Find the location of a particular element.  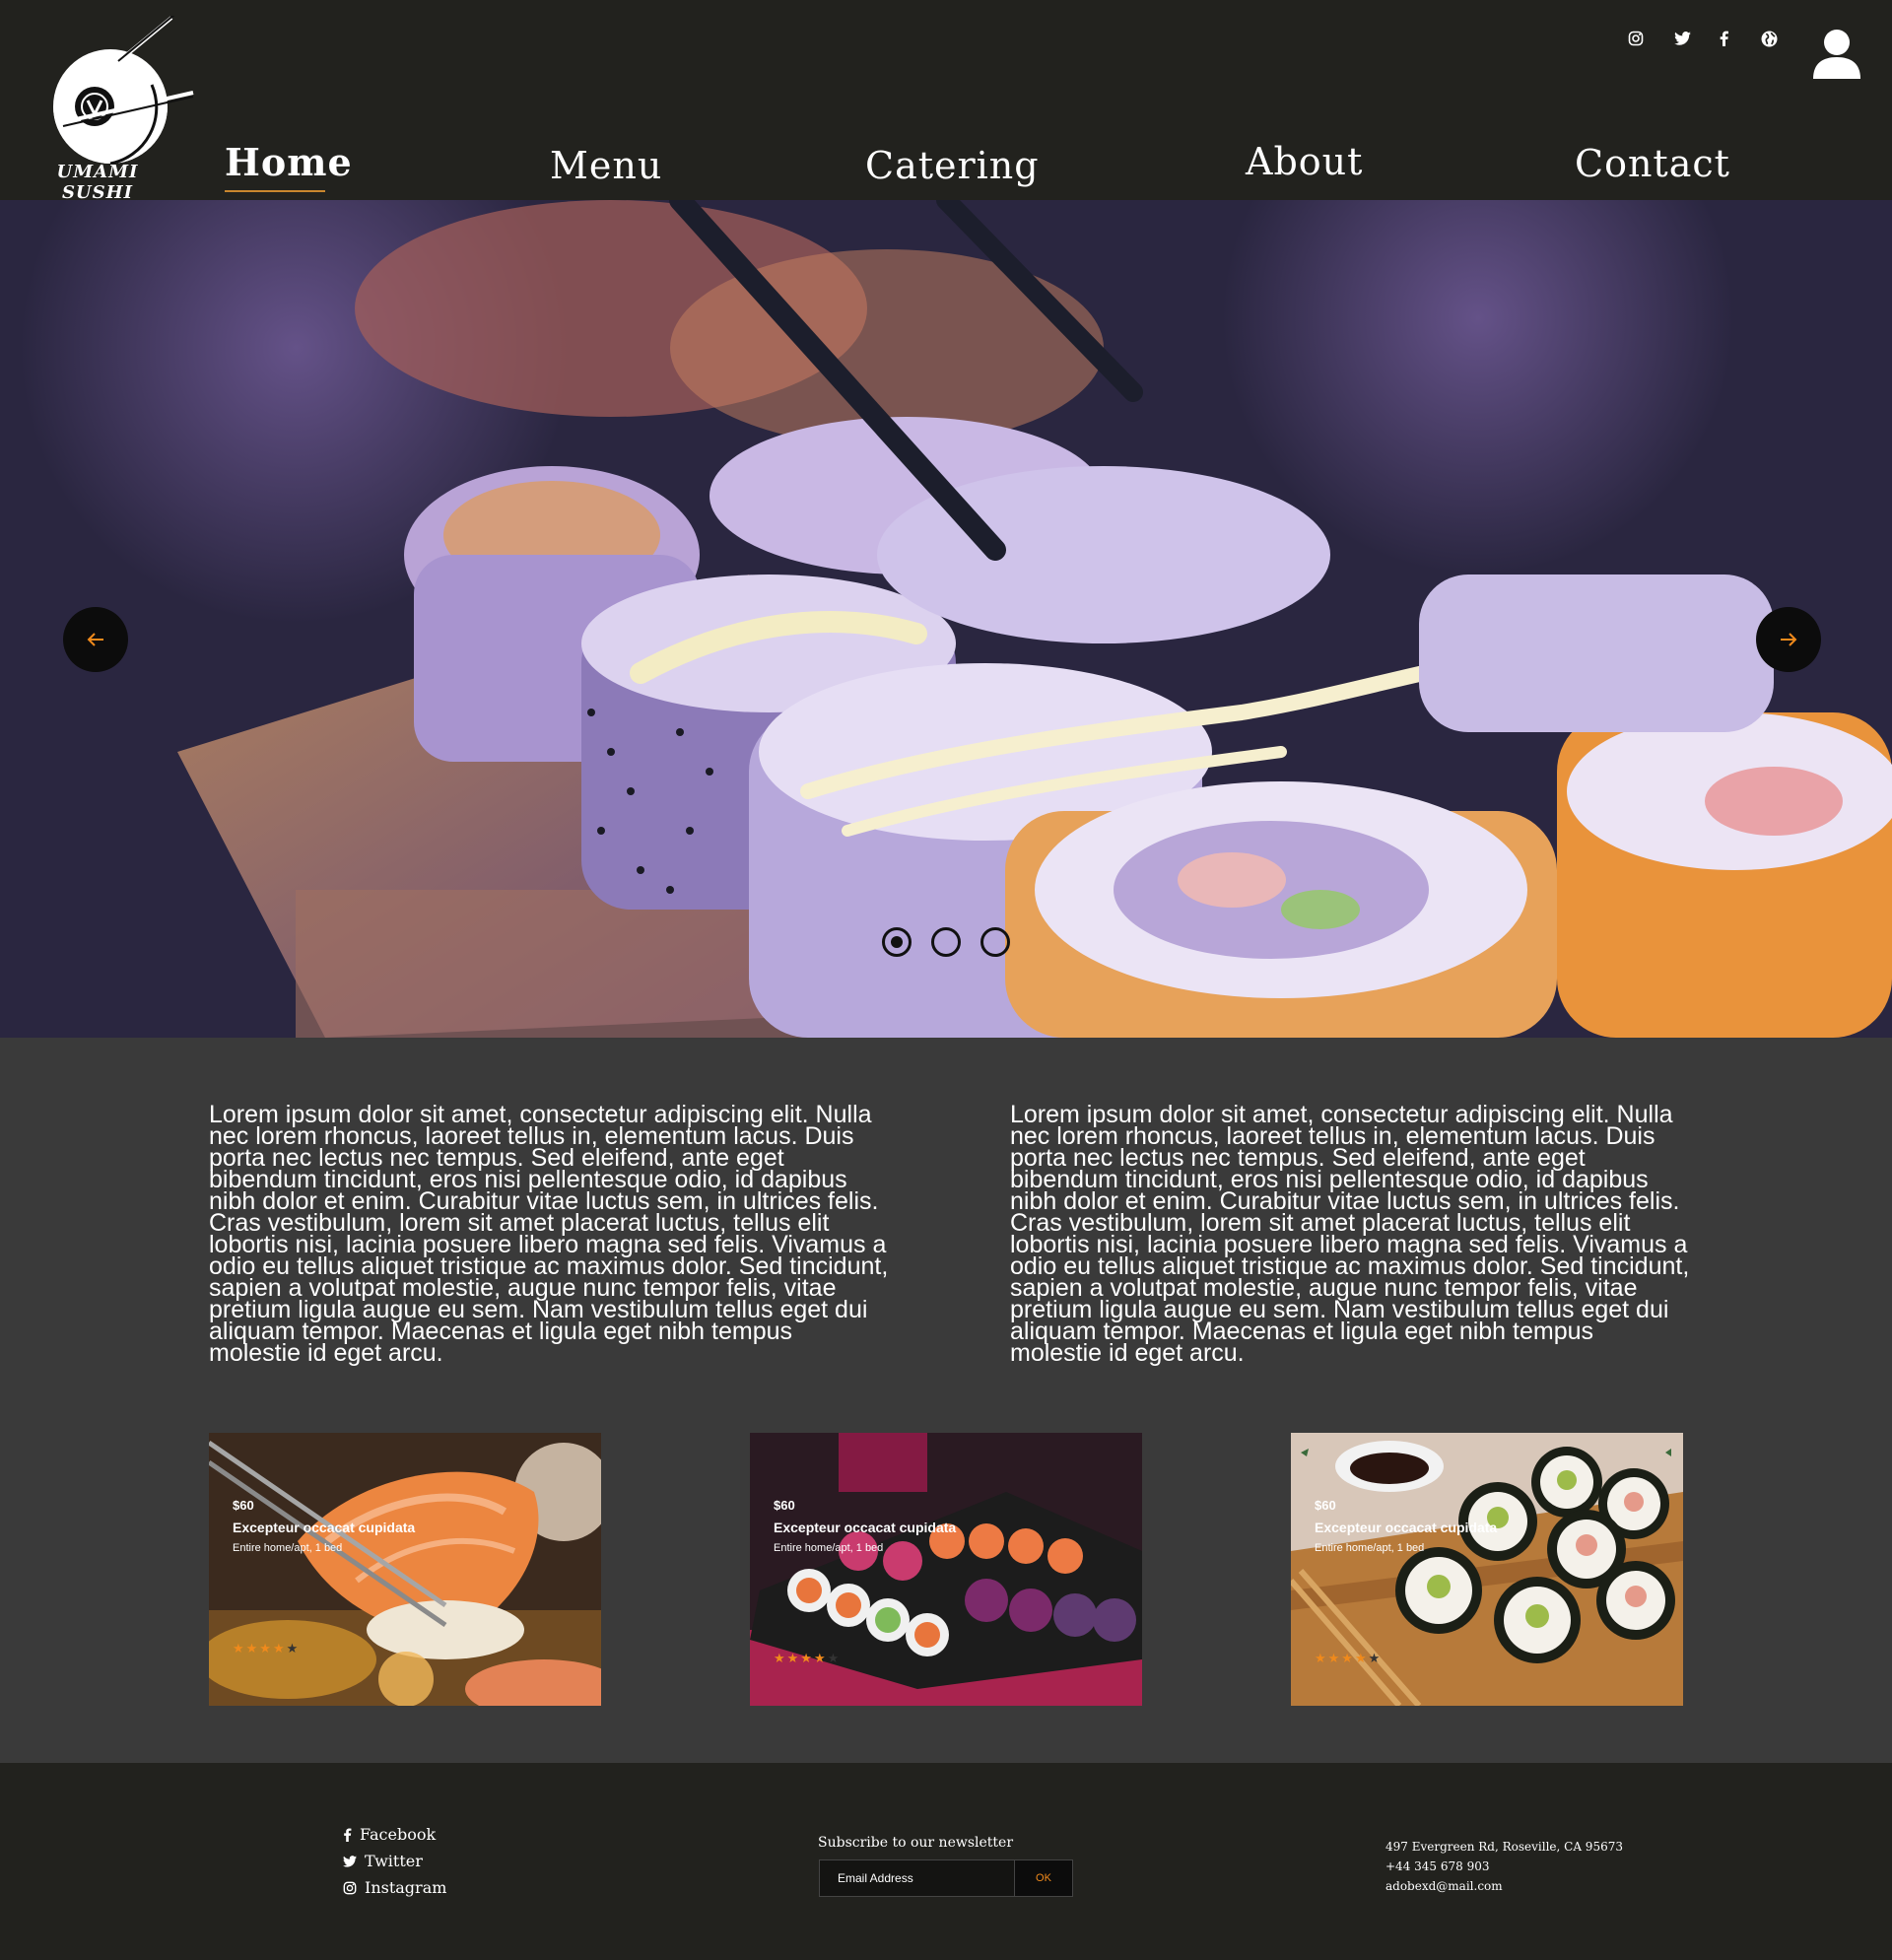

footer-link-instagram: Instagram is located at coordinates (394, 1888).